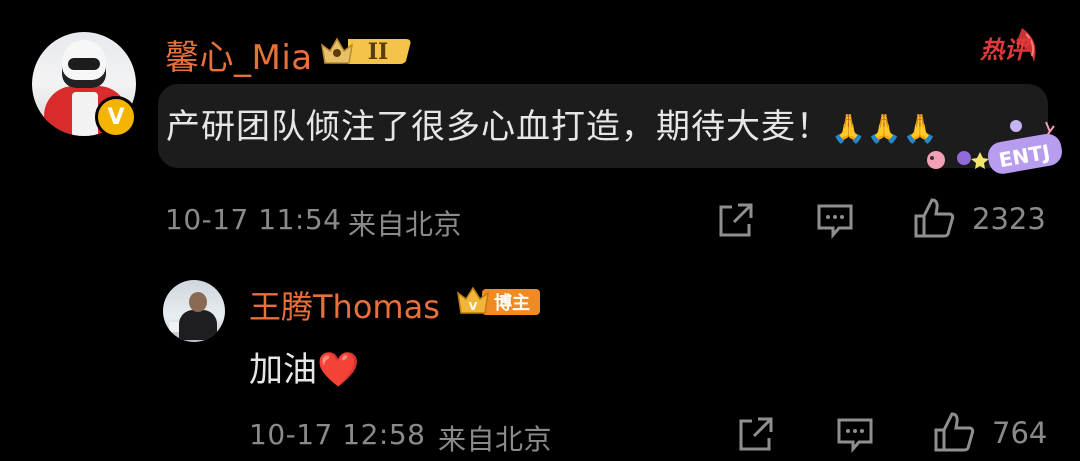  Describe the element at coordinates (885, 128) in the screenshot. I see `pray-emoji: 🙏🙏🙏` at that location.